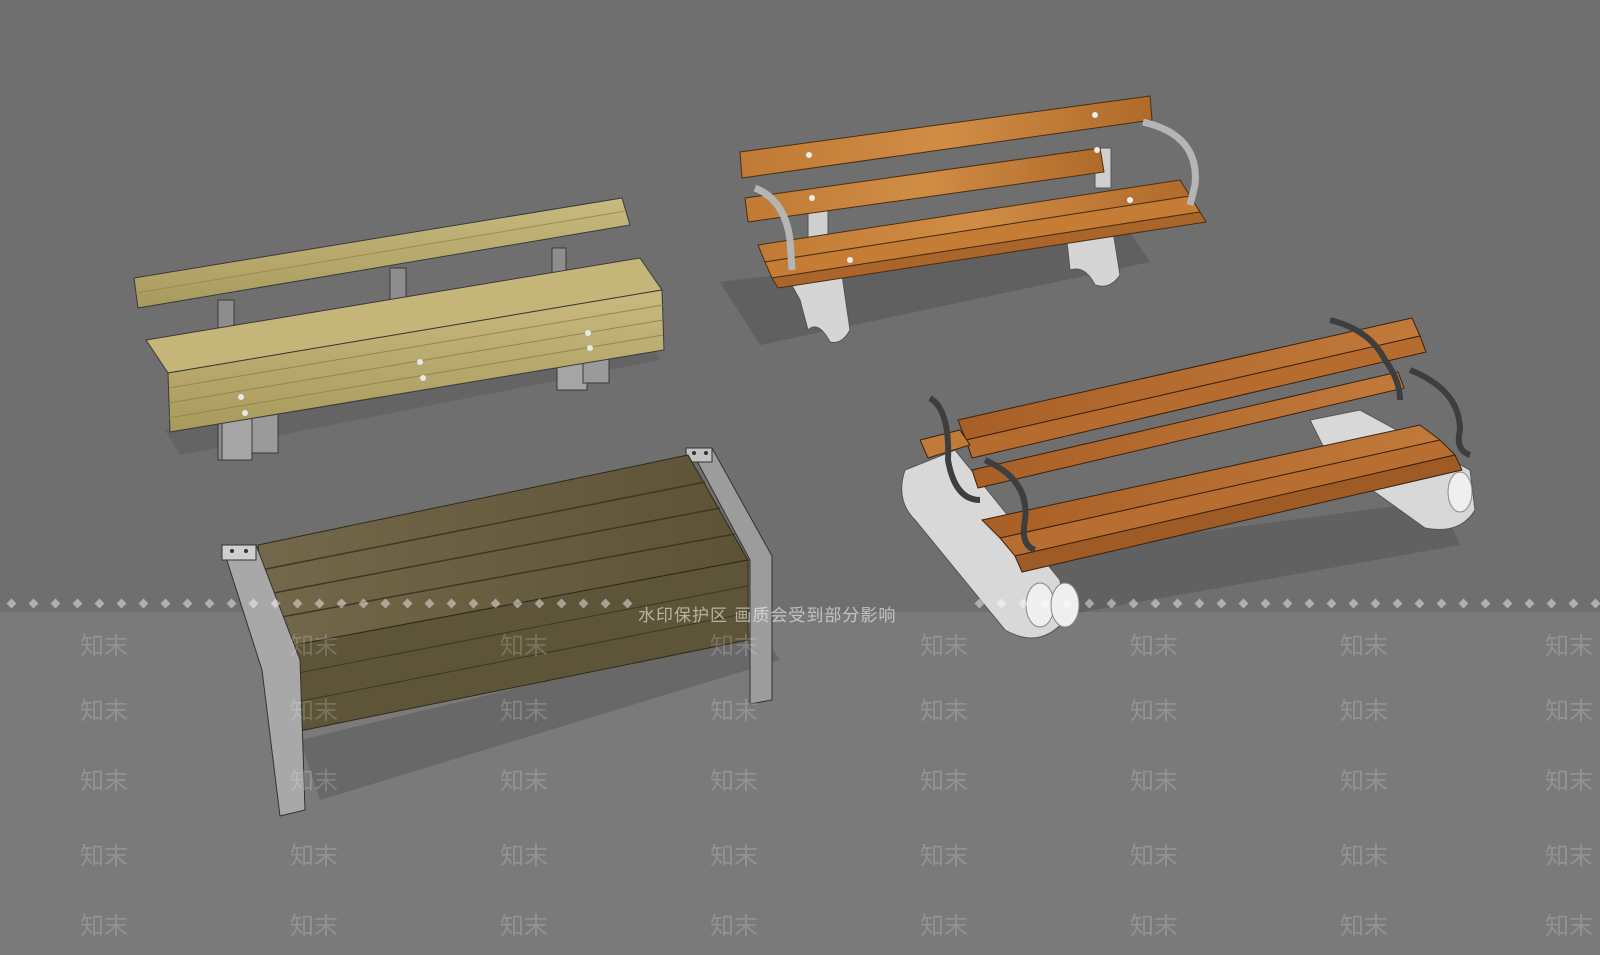 This screenshot has height=955, width=1600. I want to click on bench-double-stone-ends, so click(1188, 478).